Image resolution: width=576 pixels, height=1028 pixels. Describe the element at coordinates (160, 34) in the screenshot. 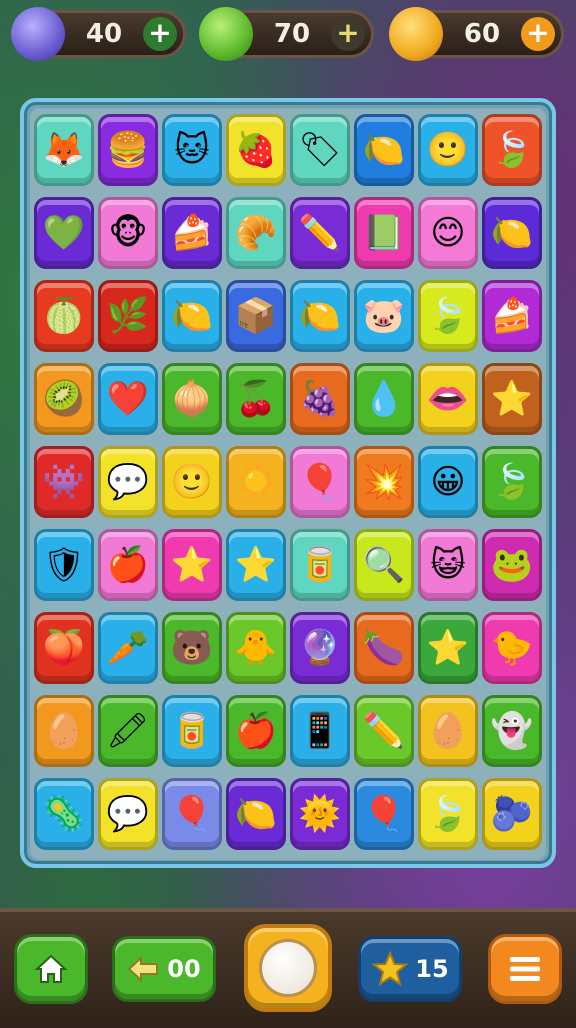

I see `add-gems-button: +` at that location.